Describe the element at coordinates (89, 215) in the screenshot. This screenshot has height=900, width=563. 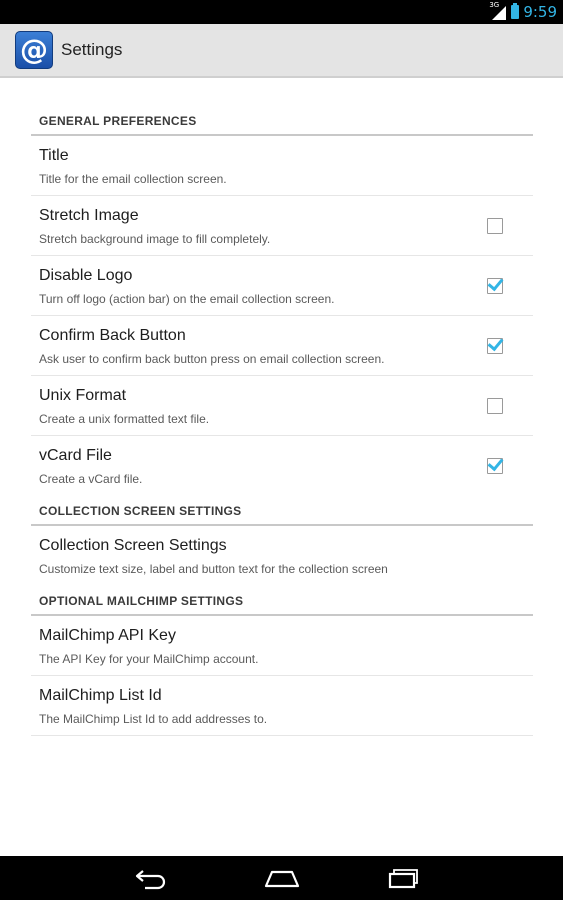
I see `pref-stretch-image-label: Stretch Image` at that location.